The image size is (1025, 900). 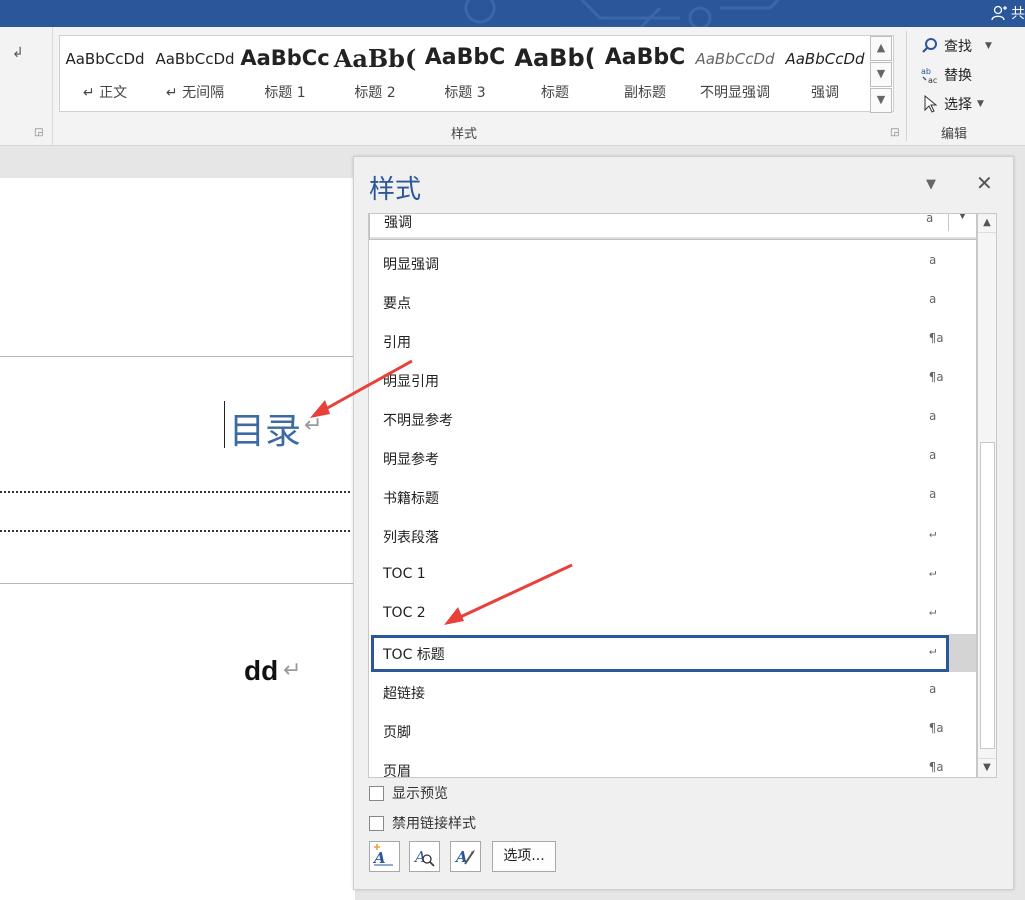 I want to click on new-style-icon: A, so click(x=382, y=855).